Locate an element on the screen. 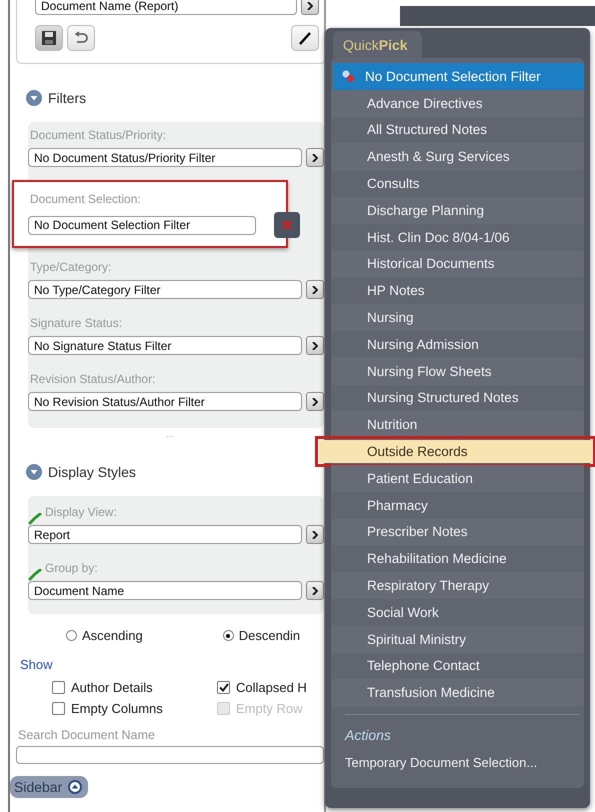 The width and height of the screenshot is (595, 812). undo-icon is located at coordinates (81, 38).